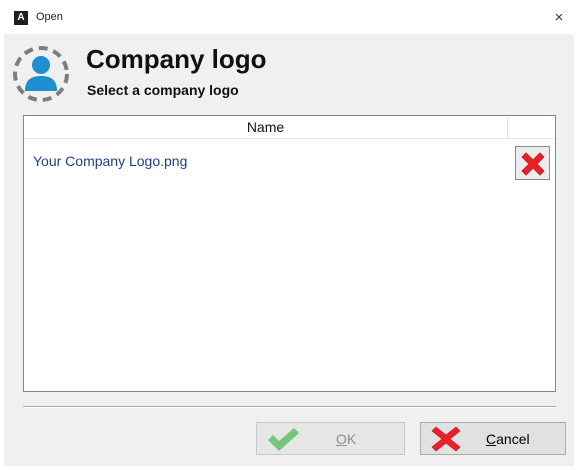  Describe the element at coordinates (346, 439) in the screenshot. I see `ok-button-label: OK` at that location.